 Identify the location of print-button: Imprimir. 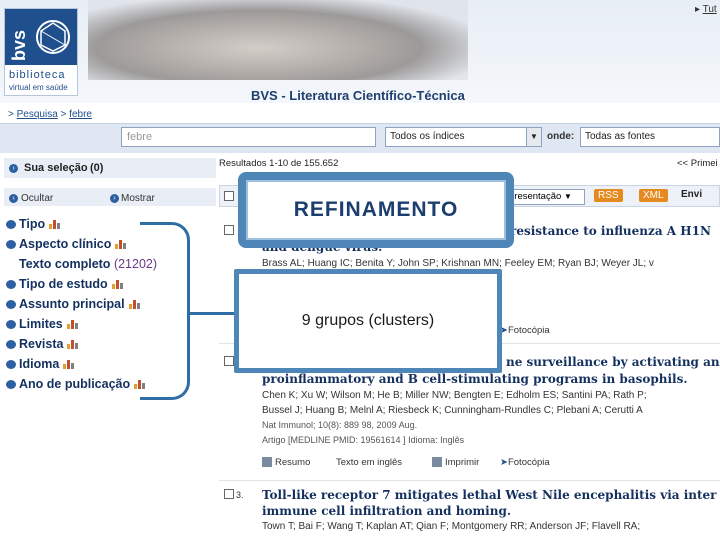
(455, 462).